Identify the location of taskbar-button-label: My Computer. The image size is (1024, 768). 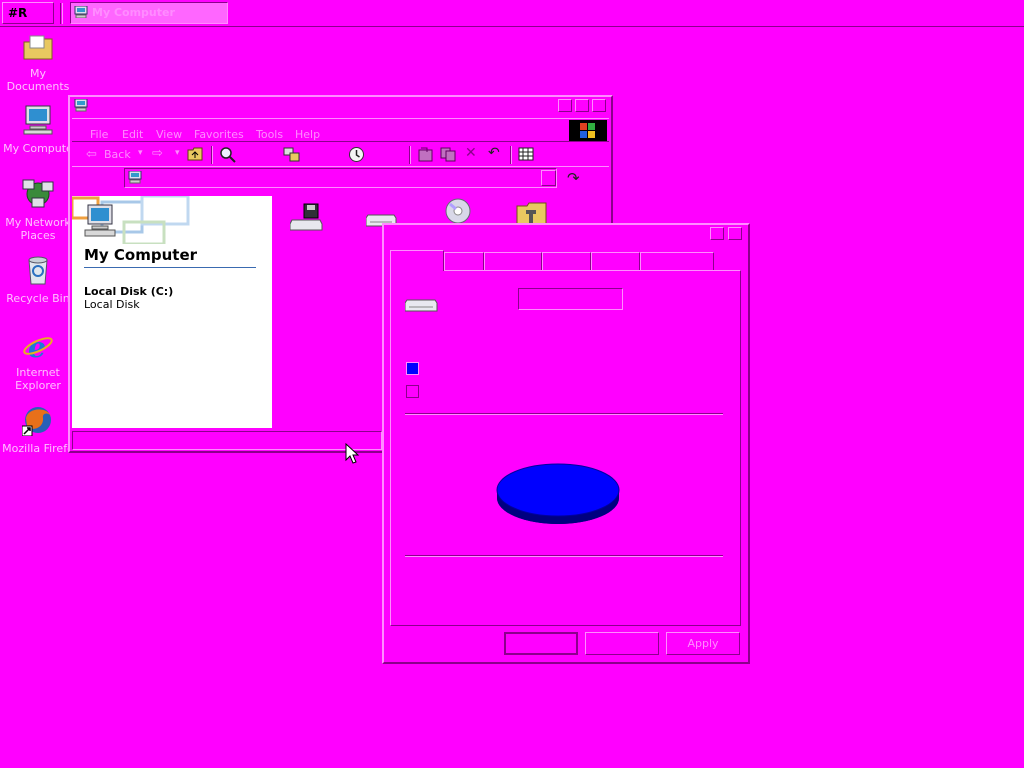
(133, 12).